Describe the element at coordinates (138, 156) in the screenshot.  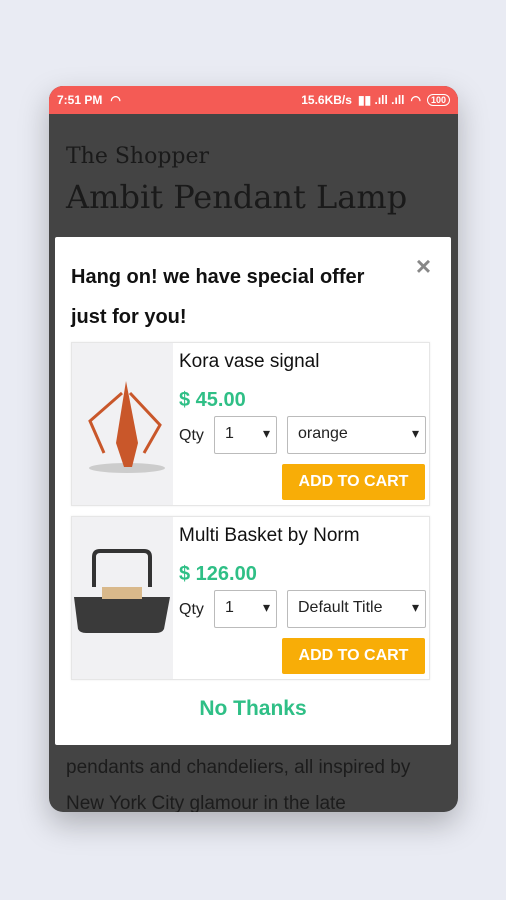
I see `store-name: The Shopper` at that location.